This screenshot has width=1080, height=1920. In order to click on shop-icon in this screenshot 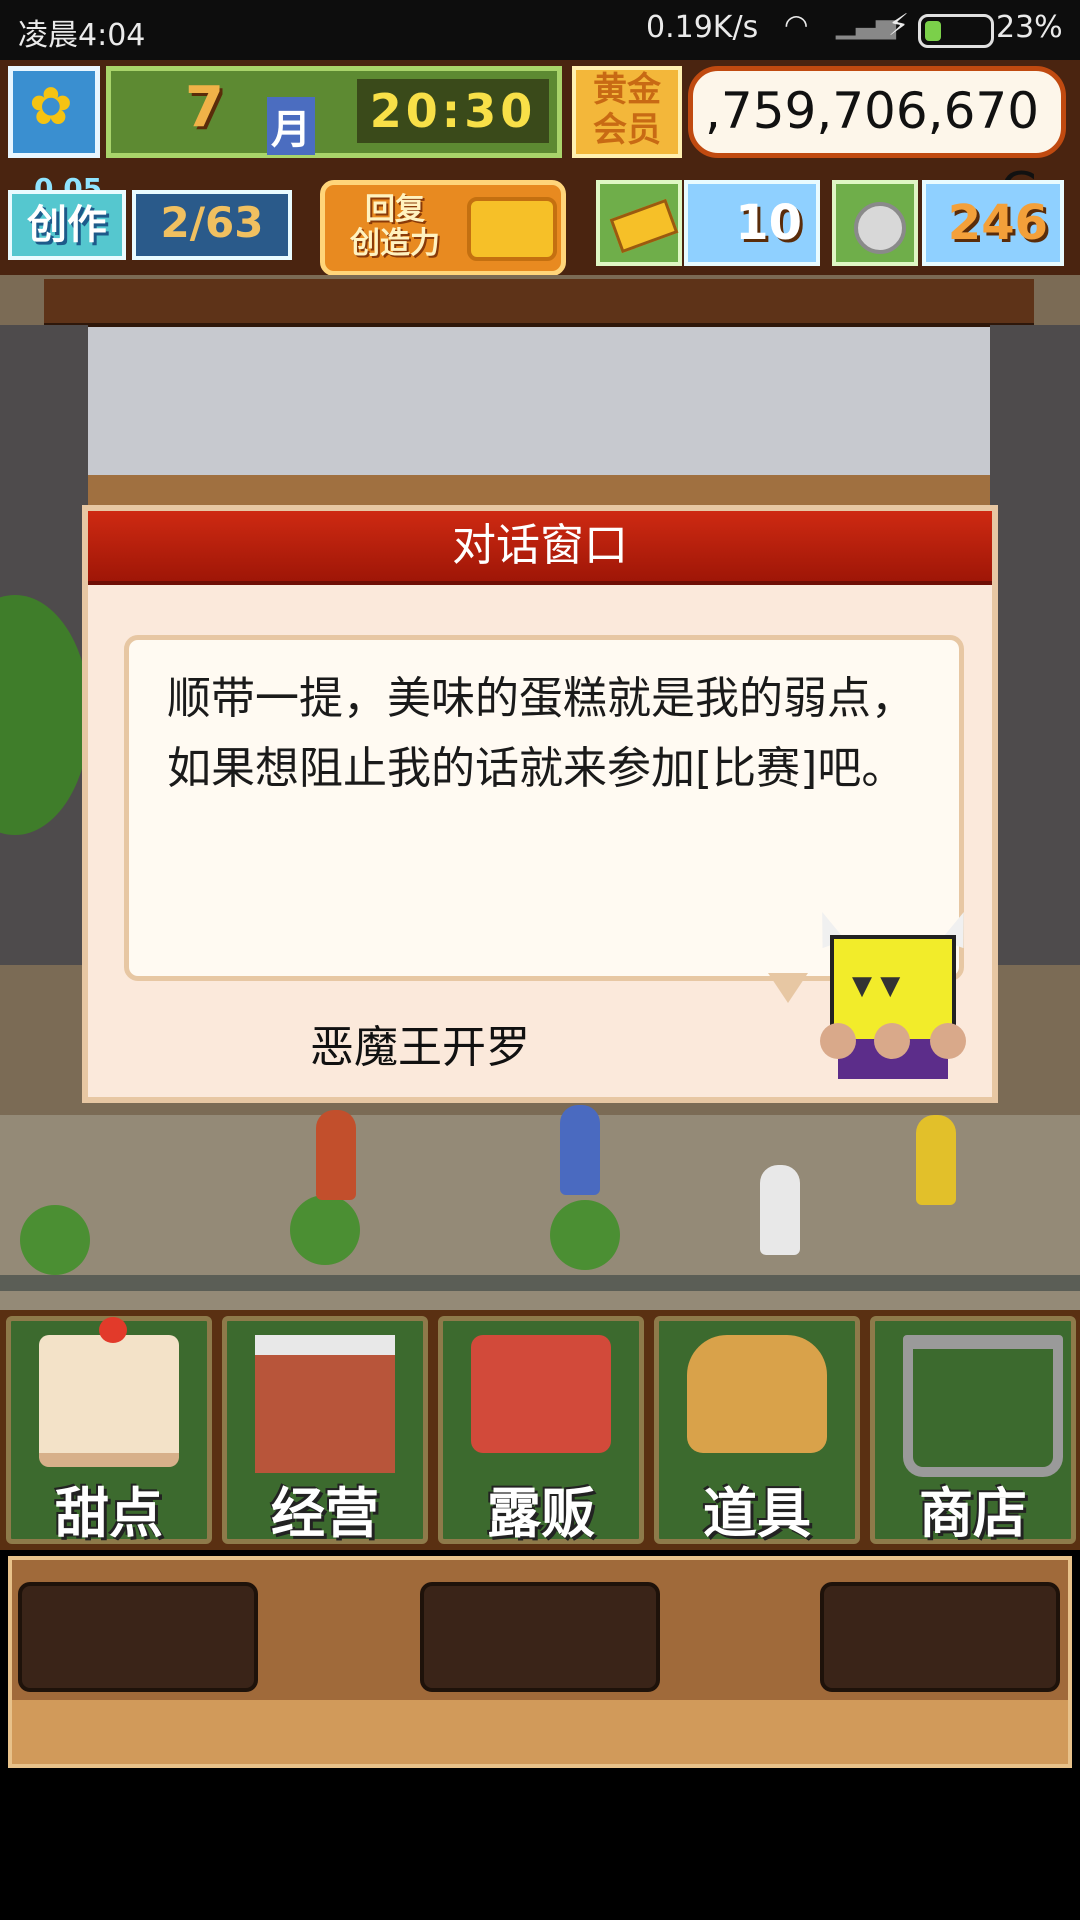, I will do `click(325, 1404)`.